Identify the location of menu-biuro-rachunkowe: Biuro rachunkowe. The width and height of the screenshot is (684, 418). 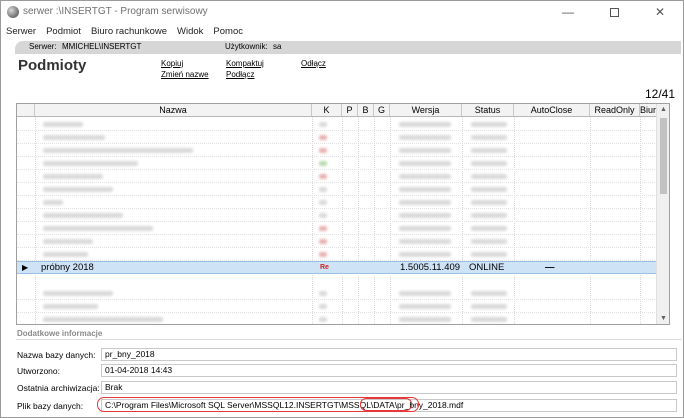
(129, 31).